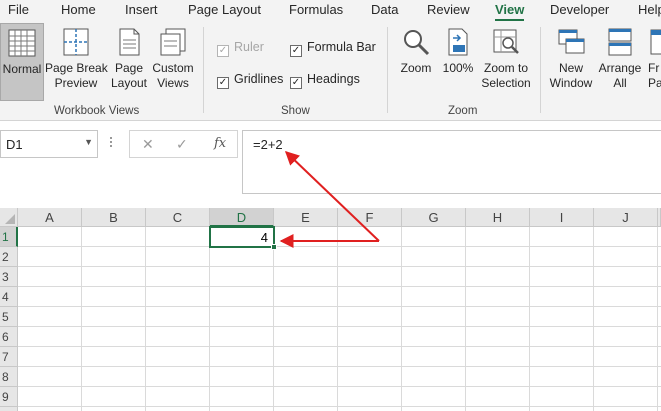 This screenshot has width=661, height=411. What do you see at coordinates (22, 69) in the screenshot?
I see `normal-label: Normal` at bounding box center [22, 69].